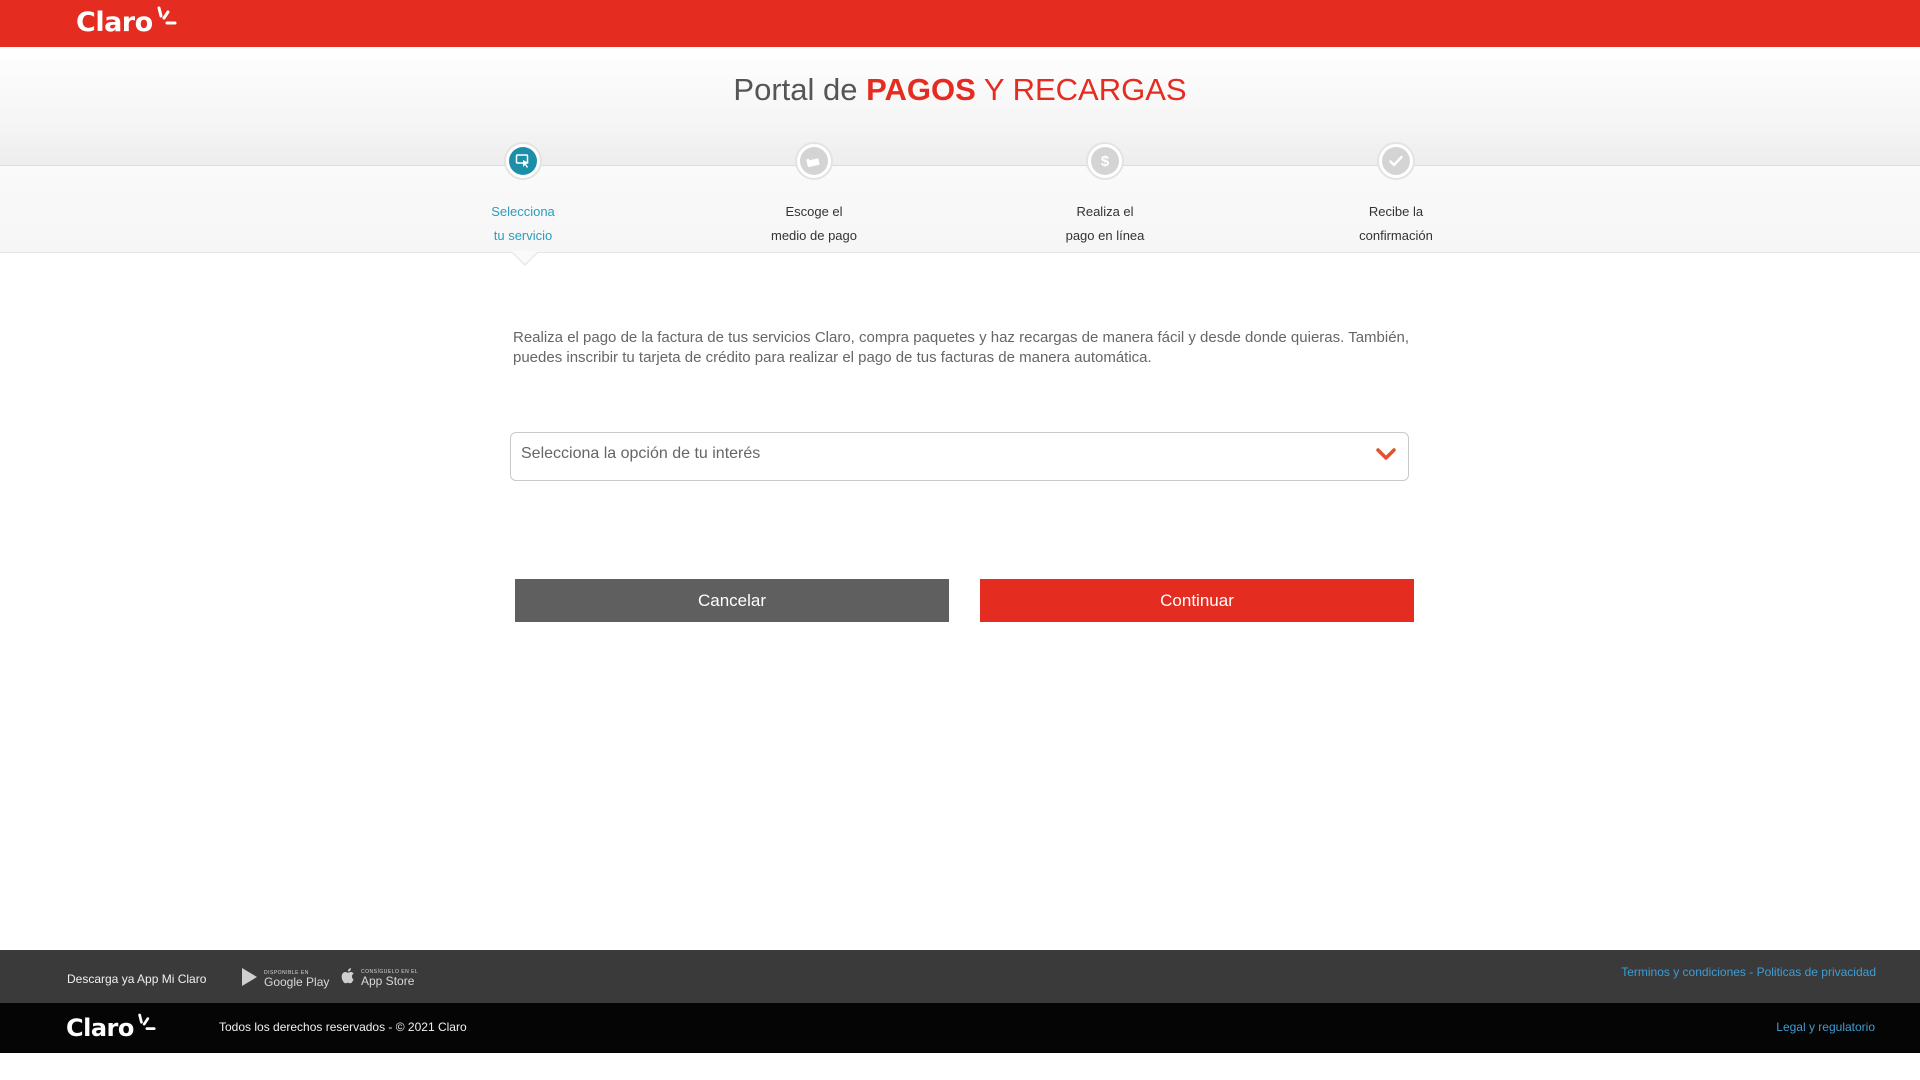  I want to click on step-label-line2: confirmación, so click(1396, 235).